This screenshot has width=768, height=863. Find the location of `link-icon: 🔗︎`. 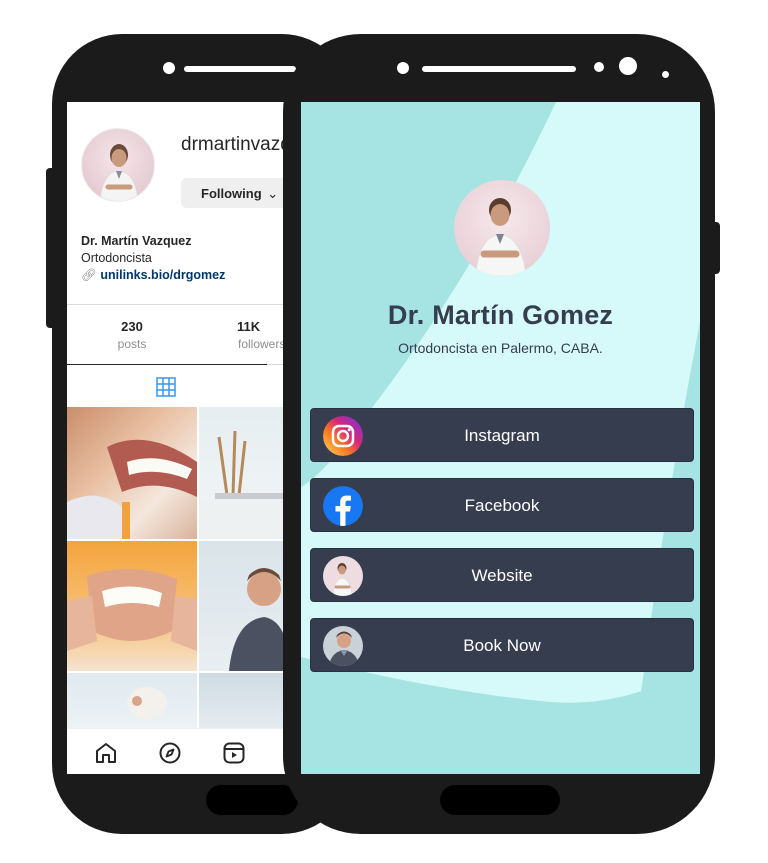

link-icon: 🔗︎ is located at coordinates (89, 275).